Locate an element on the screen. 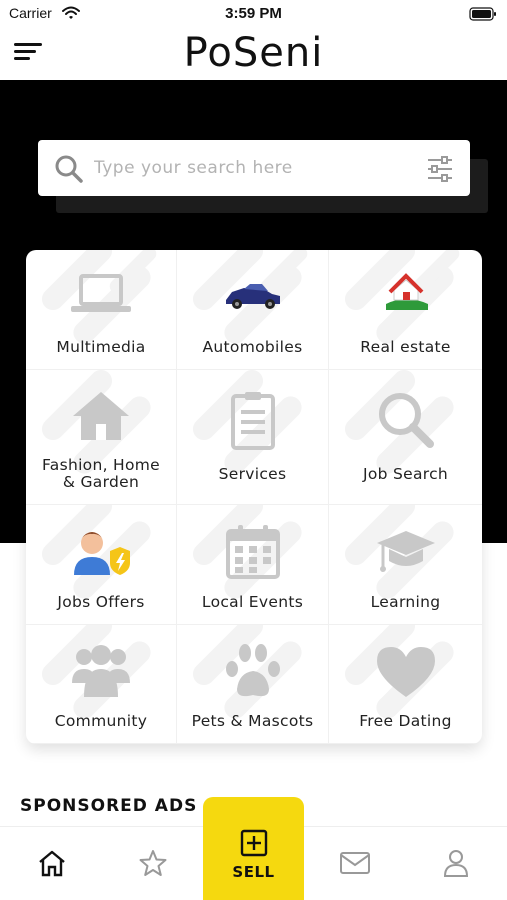 The height and width of the screenshot is (900, 507). search-input is located at coordinates (249, 168).